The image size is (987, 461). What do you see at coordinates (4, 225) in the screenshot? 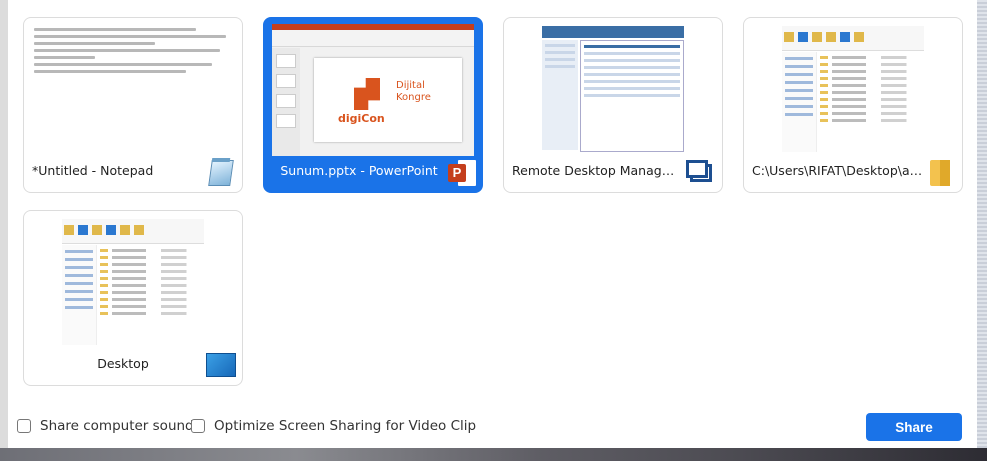
I see `left-border` at bounding box center [4, 225].